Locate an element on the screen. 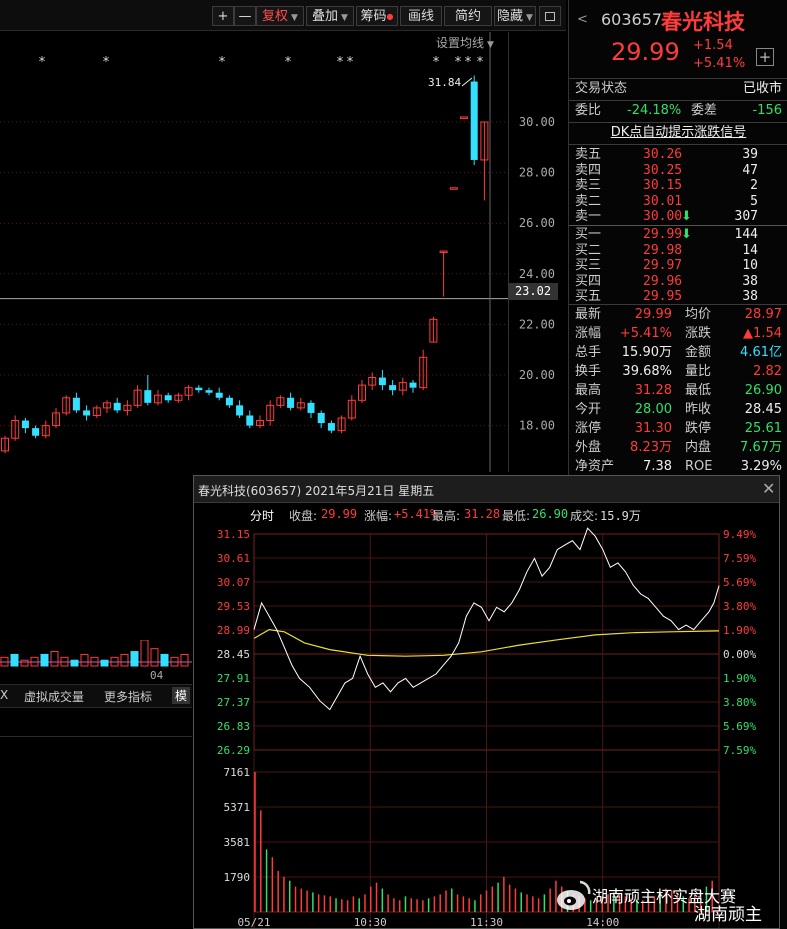 This screenshot has width=787, height=929. ma-settings-label: 设置均线 is located at coordinates (460, 43).